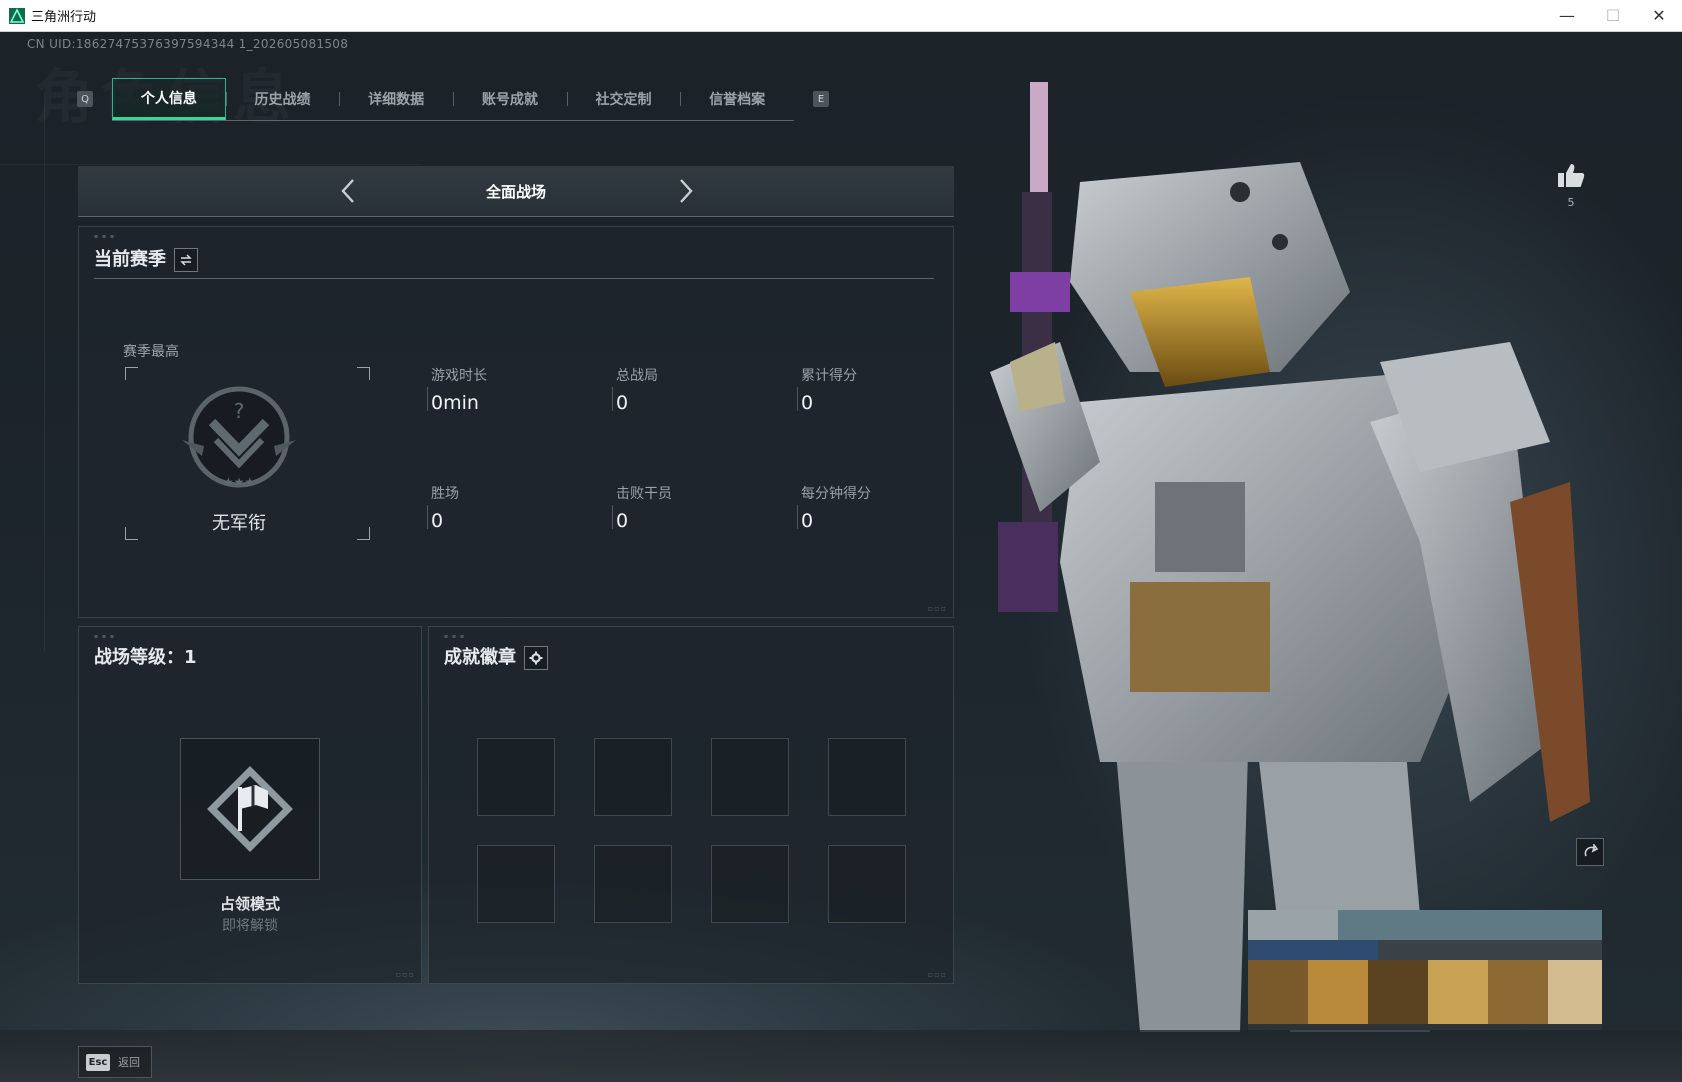 Image resolution: width=1682 pixels, height=1082 pixels. What do you see at coordinates (536, 658) in the screenshot?
I see `gear-icon` at bounding box center [536, 658].